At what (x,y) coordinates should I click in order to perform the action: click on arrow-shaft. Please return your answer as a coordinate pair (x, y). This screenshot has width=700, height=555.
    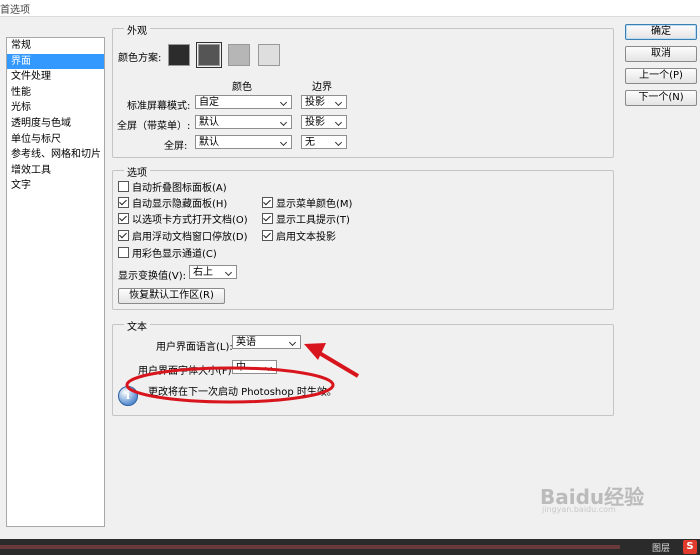
    Looking at the image, I should click on (337, 363).